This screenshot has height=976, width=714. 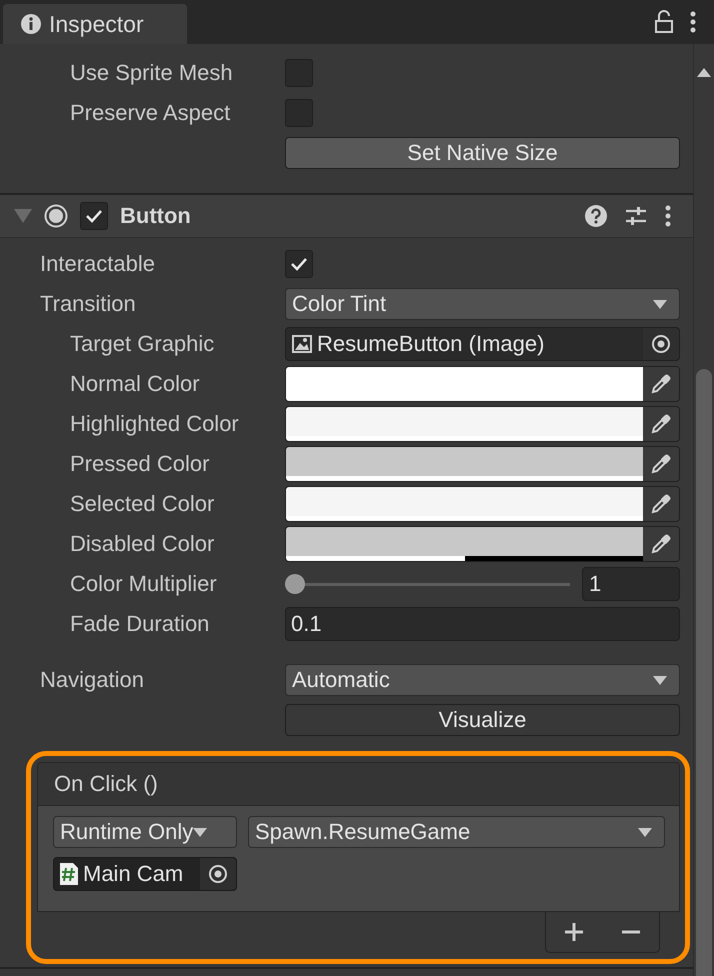 What do you see at coordinates (151, 113) in the screenshot?
I see `property-label: Preserve Aspect` at bounding box center [151, 113].